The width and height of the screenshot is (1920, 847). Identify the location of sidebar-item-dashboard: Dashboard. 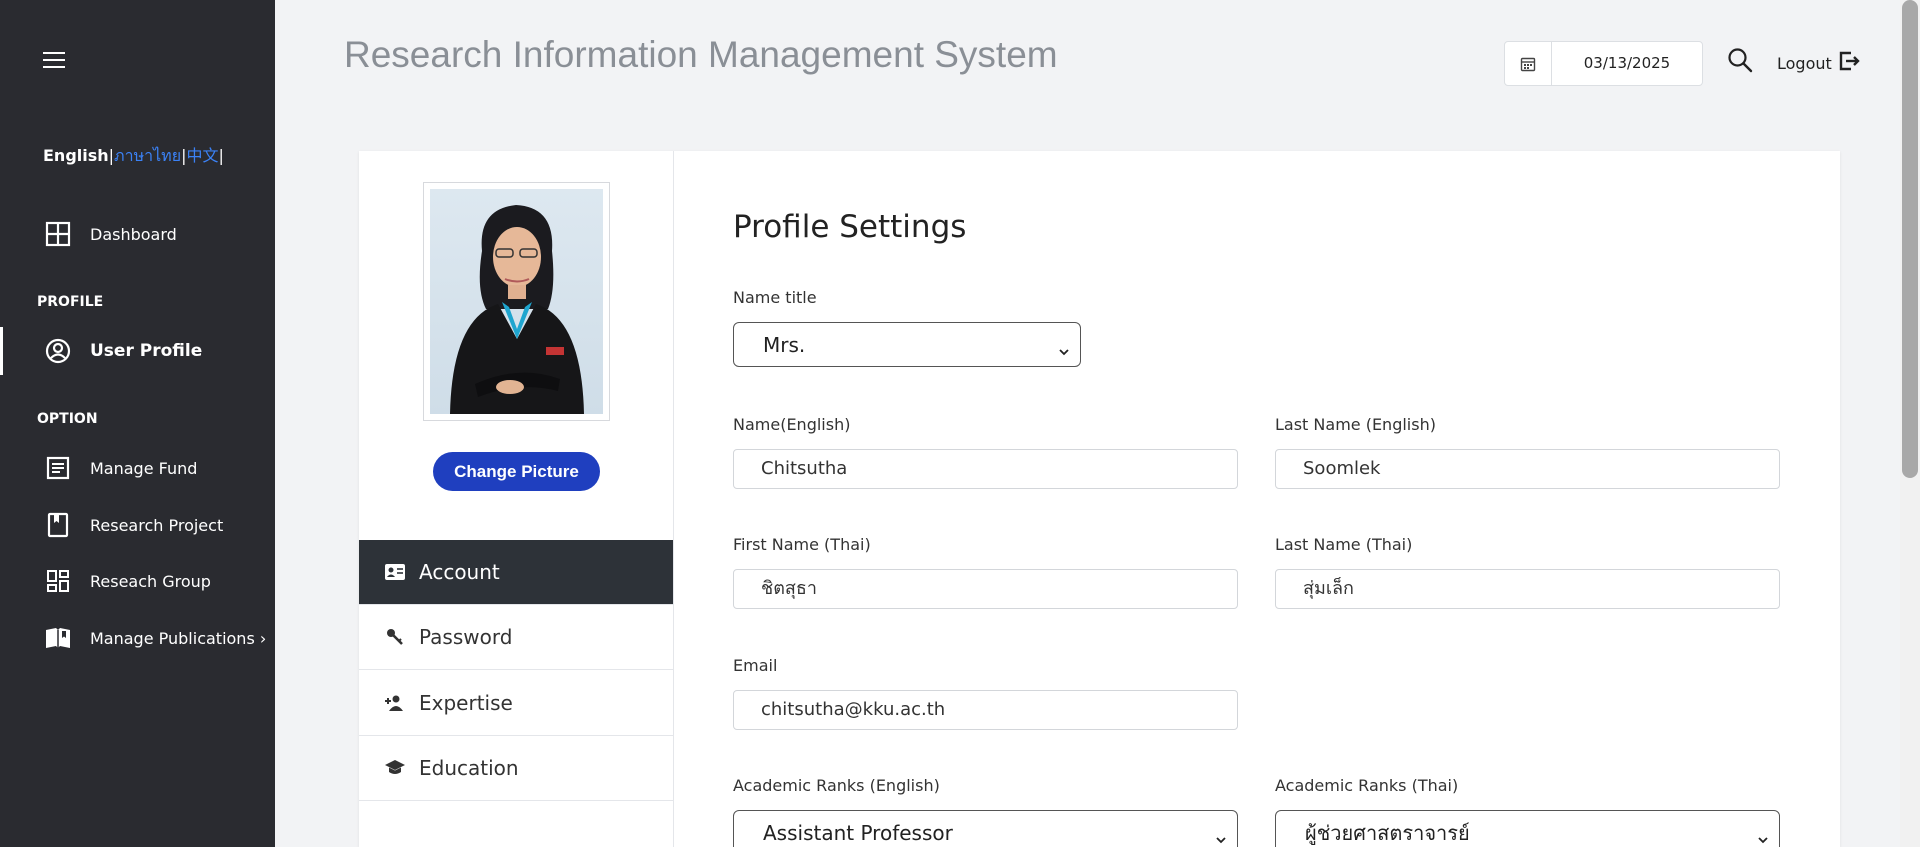
(137, 234).